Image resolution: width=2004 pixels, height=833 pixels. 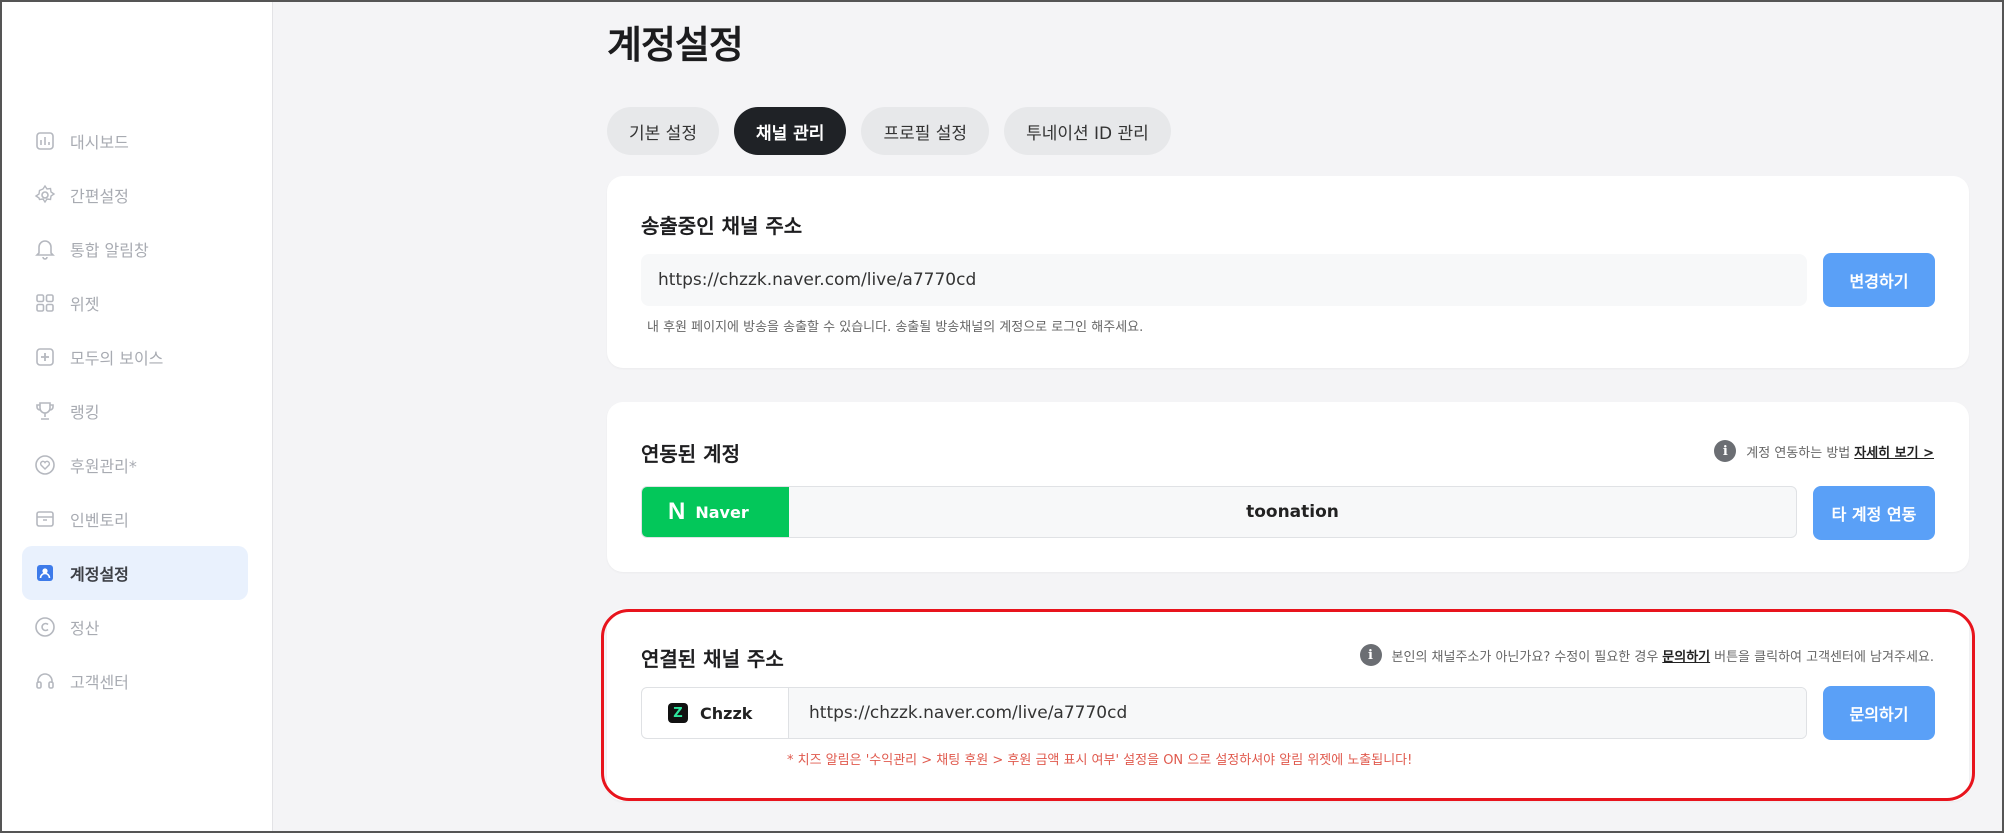 I want to click on sidebar-item-support: 고객센터, so click(x=135, y=681).